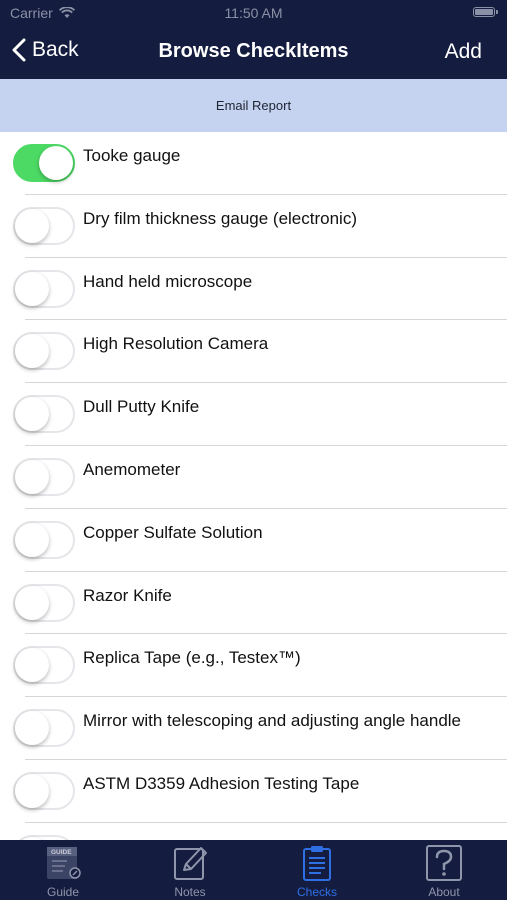  I want to click on tab-notes: Notes, so click(190, 870).